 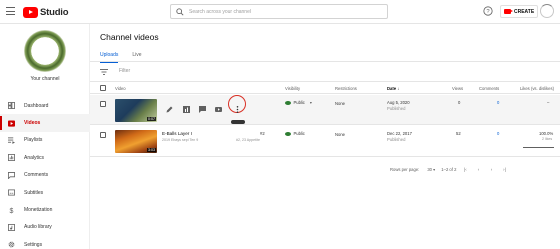 I want to click on sidebar-item-monetization: $ Monetization, so click(x=45, y=209).